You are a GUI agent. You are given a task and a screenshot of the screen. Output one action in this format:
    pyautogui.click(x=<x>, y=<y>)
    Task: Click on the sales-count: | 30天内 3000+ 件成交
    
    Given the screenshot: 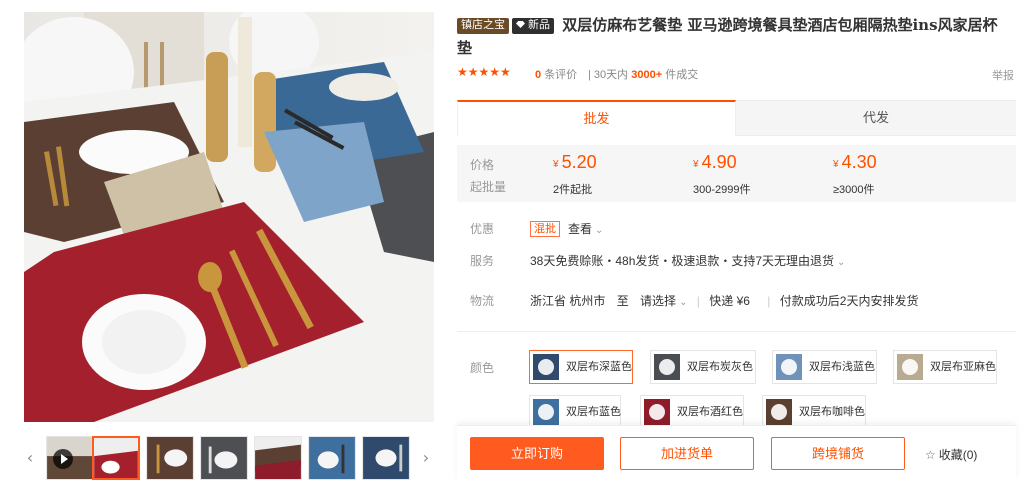 What is the action you would take?
    pyautogui.click(x=643, y=75)
    